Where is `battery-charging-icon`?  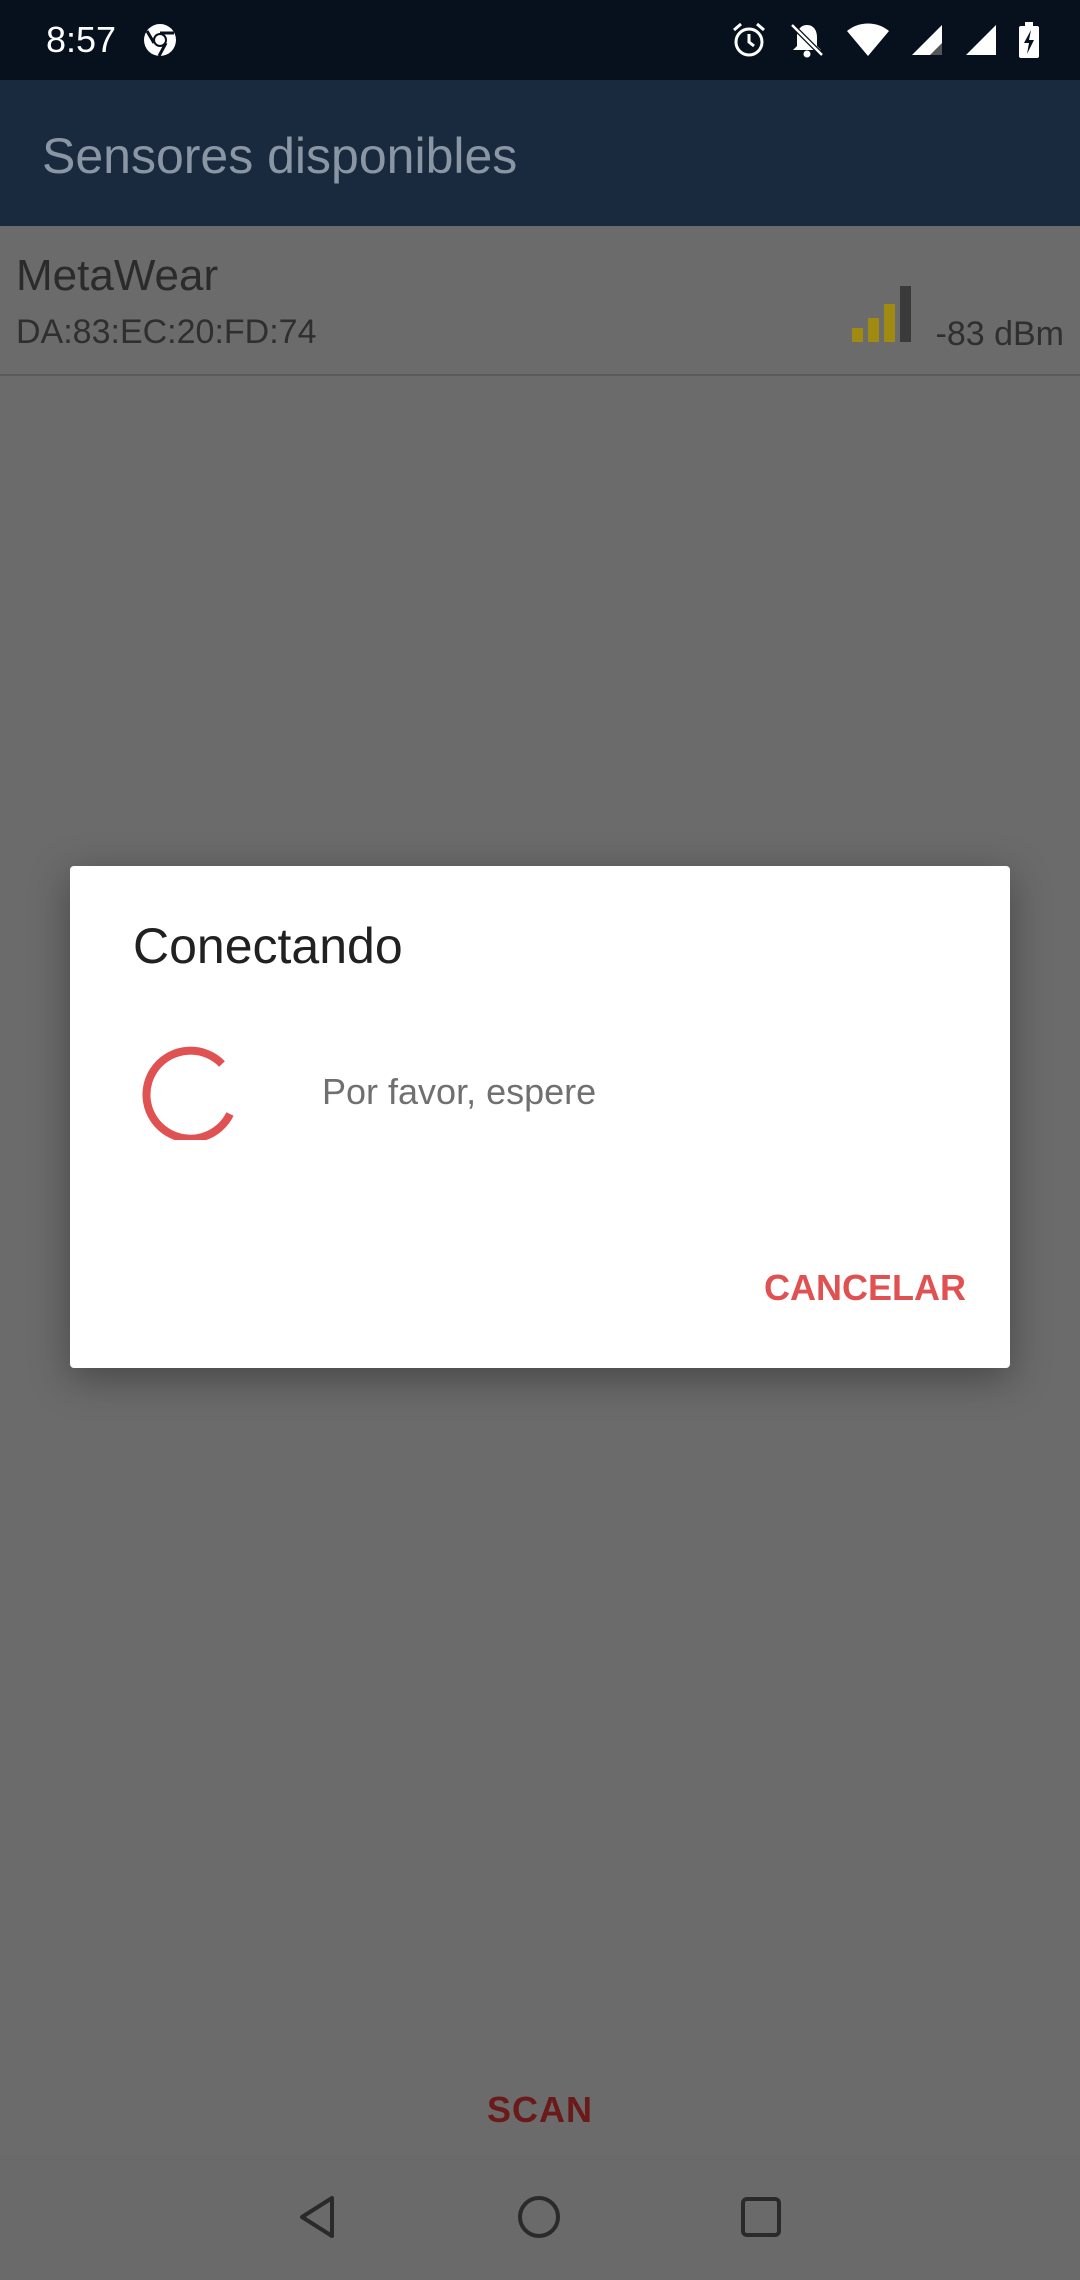
battery-charging-icon is located at coordinates (1029, 40).